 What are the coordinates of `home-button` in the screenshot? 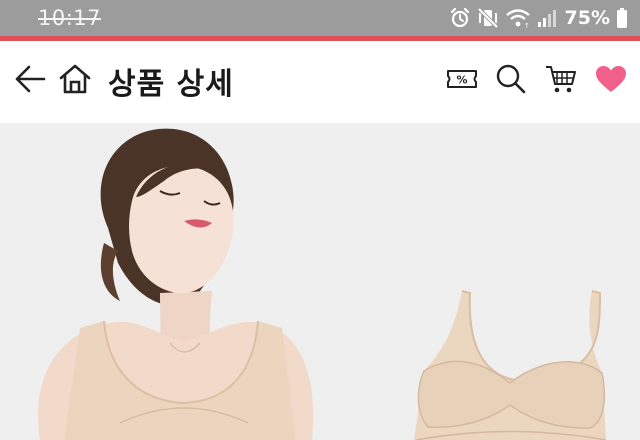 It's located at (75, 81).